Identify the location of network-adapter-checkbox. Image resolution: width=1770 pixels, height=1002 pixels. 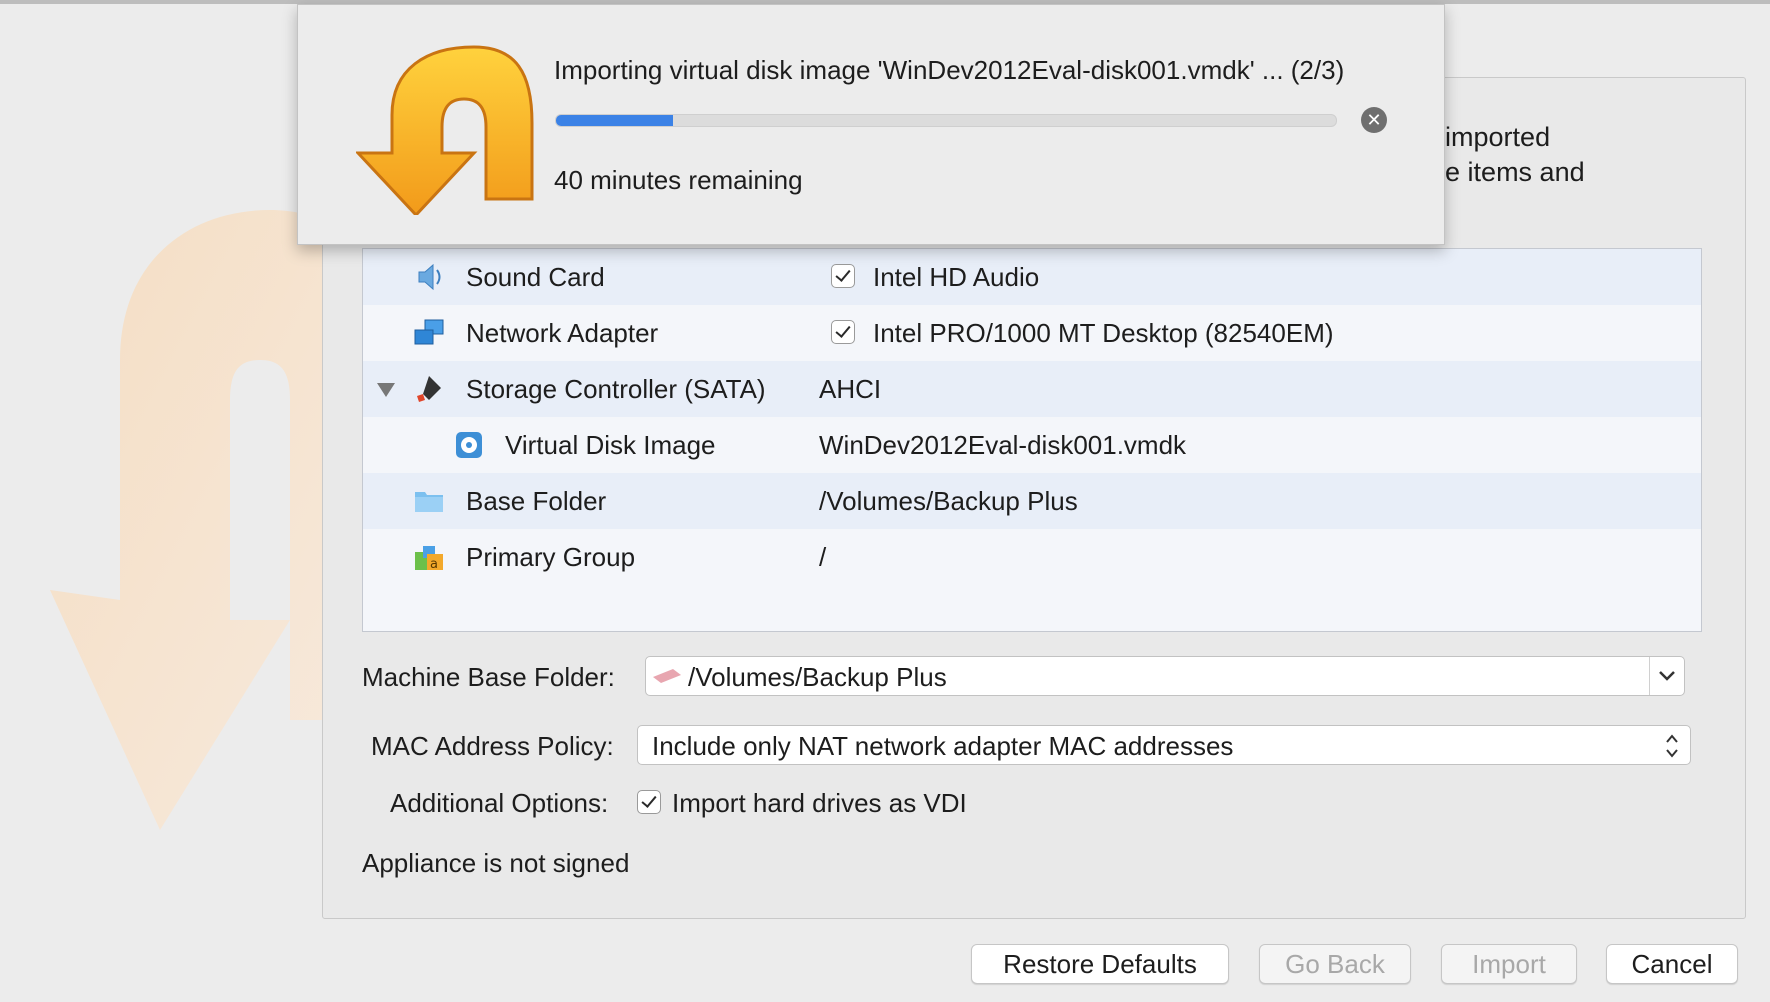
(843, 332).